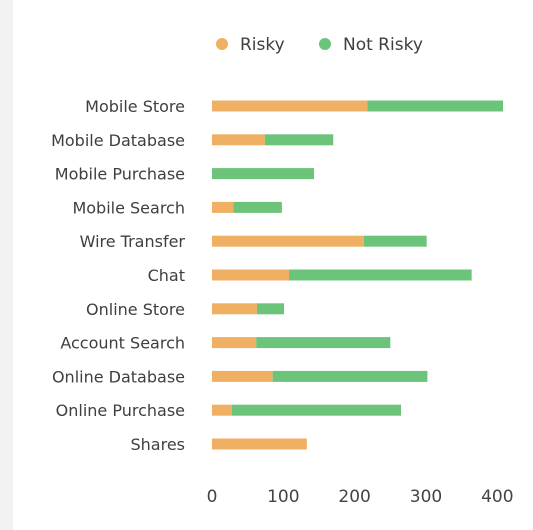 Image resolution: width=533 pixels, height=530 pixels. Describe the element at coordinates (120, 174) in the screenshot. I see `category-label: Mobile Purchase` at that location.